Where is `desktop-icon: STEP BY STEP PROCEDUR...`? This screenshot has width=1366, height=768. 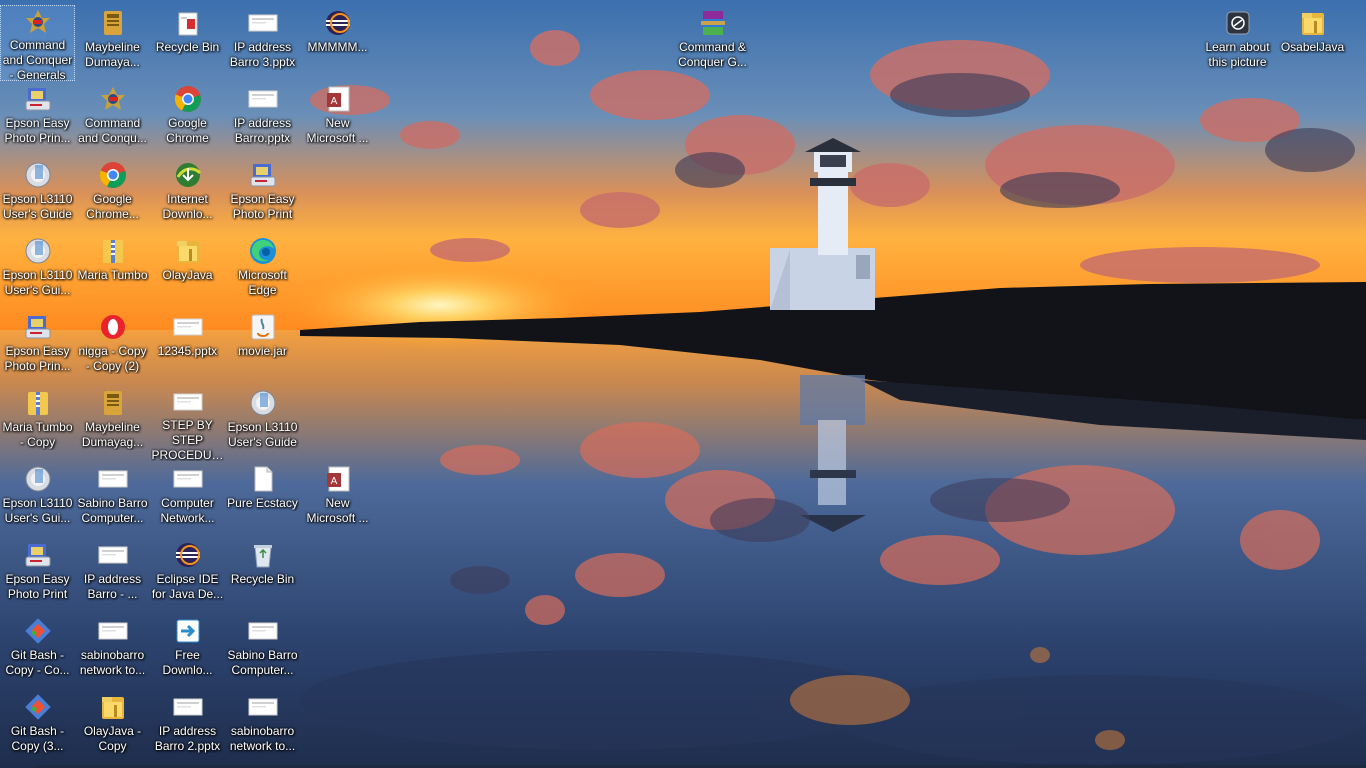
desktop-icon: STEP BY STEP PROCEDUR... is located at coordinates (187, 423).